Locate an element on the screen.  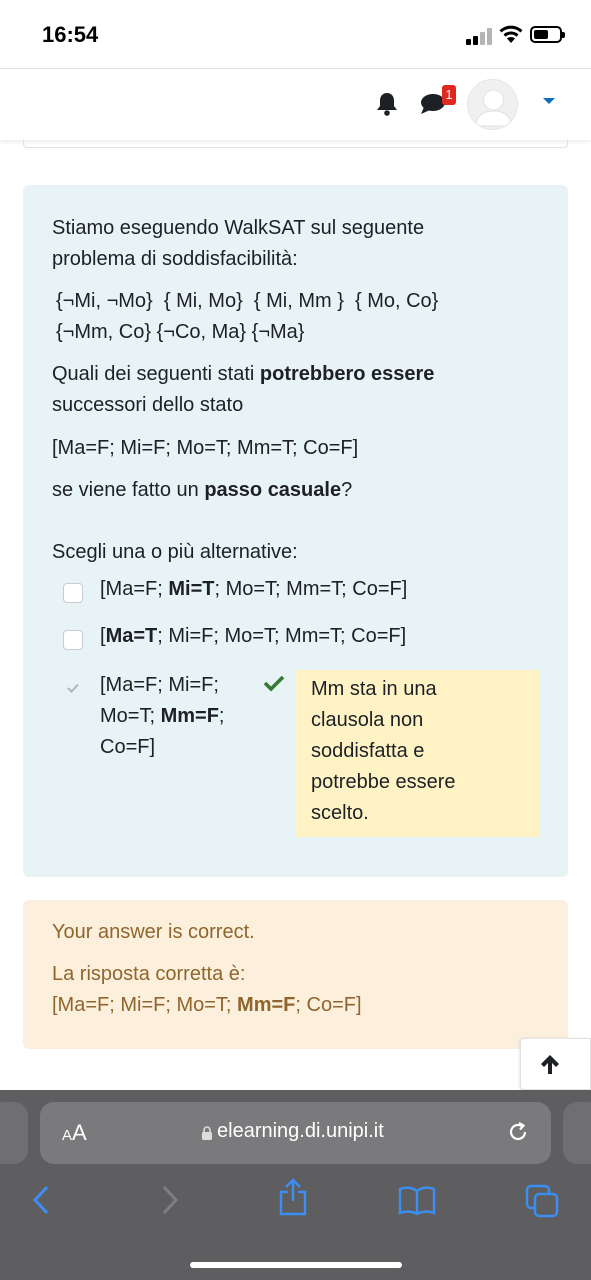
option-2-label: [Ma=T; Mi=F; Mo=T; Mm=T; Co=F] is located at coordinates (253, 636).